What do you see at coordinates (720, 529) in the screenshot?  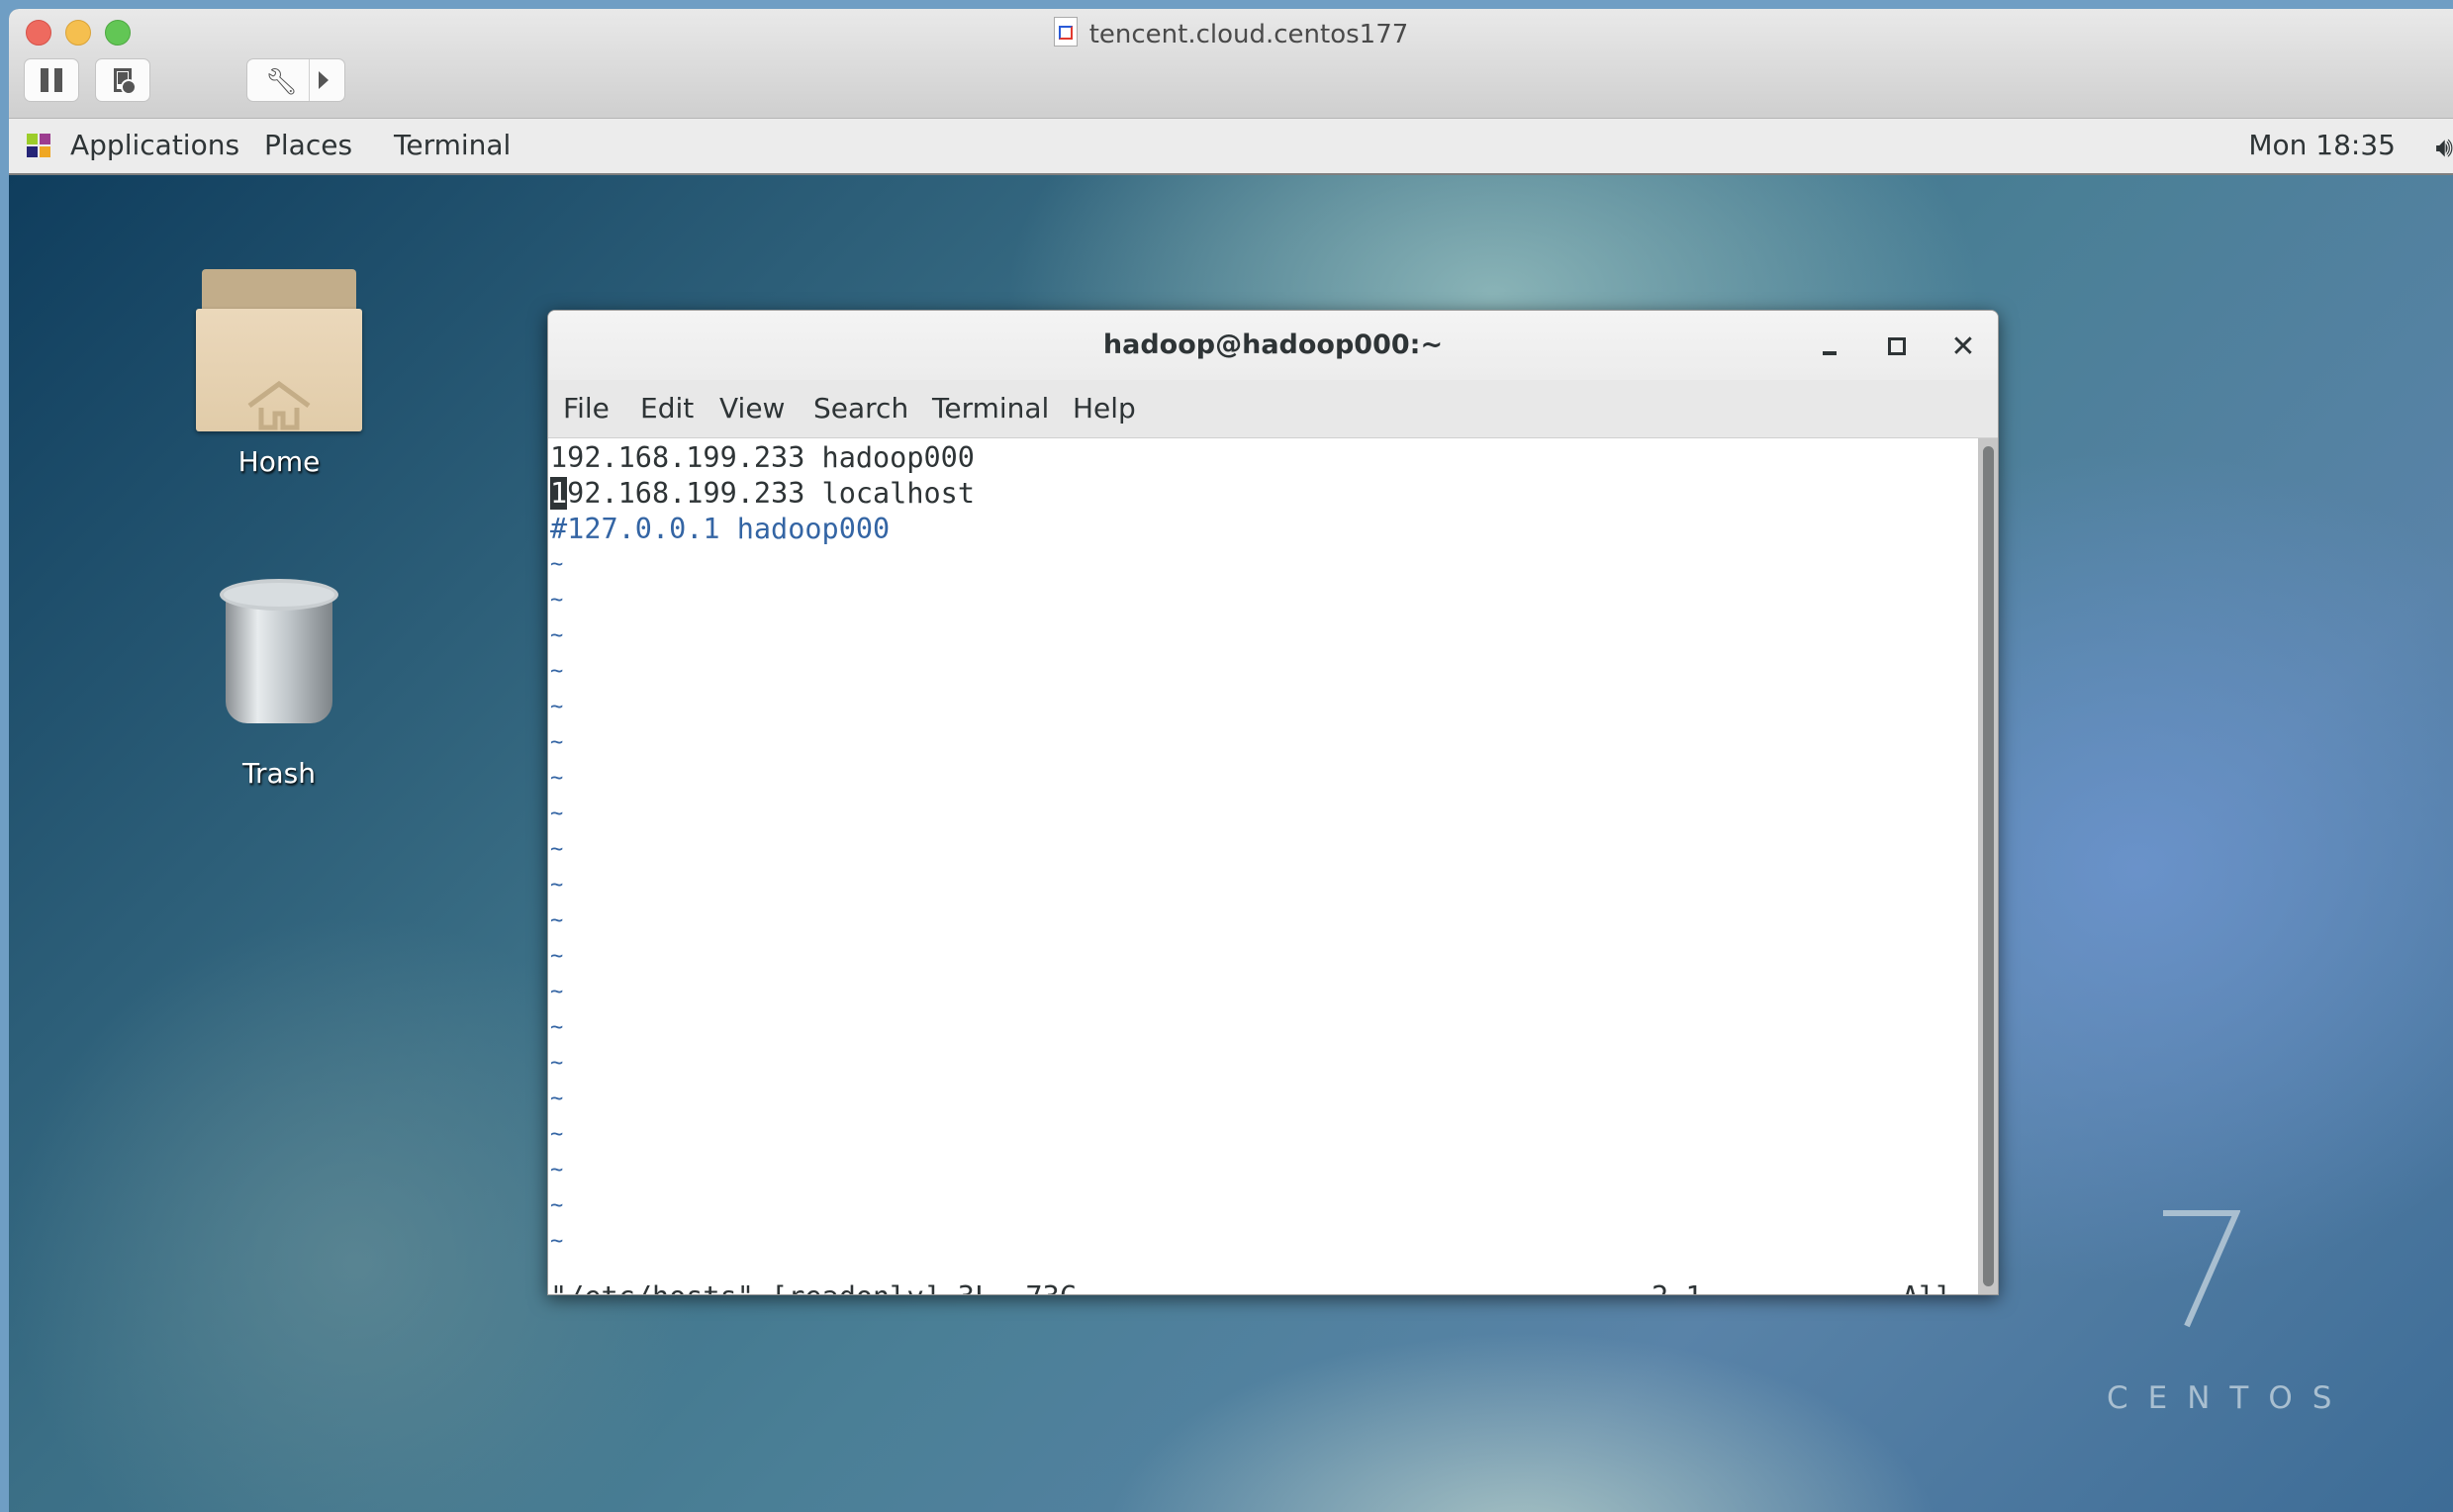 I see `file-line-comment: #127.0.0.1 hadoop000` at bounding box center [720, 529].